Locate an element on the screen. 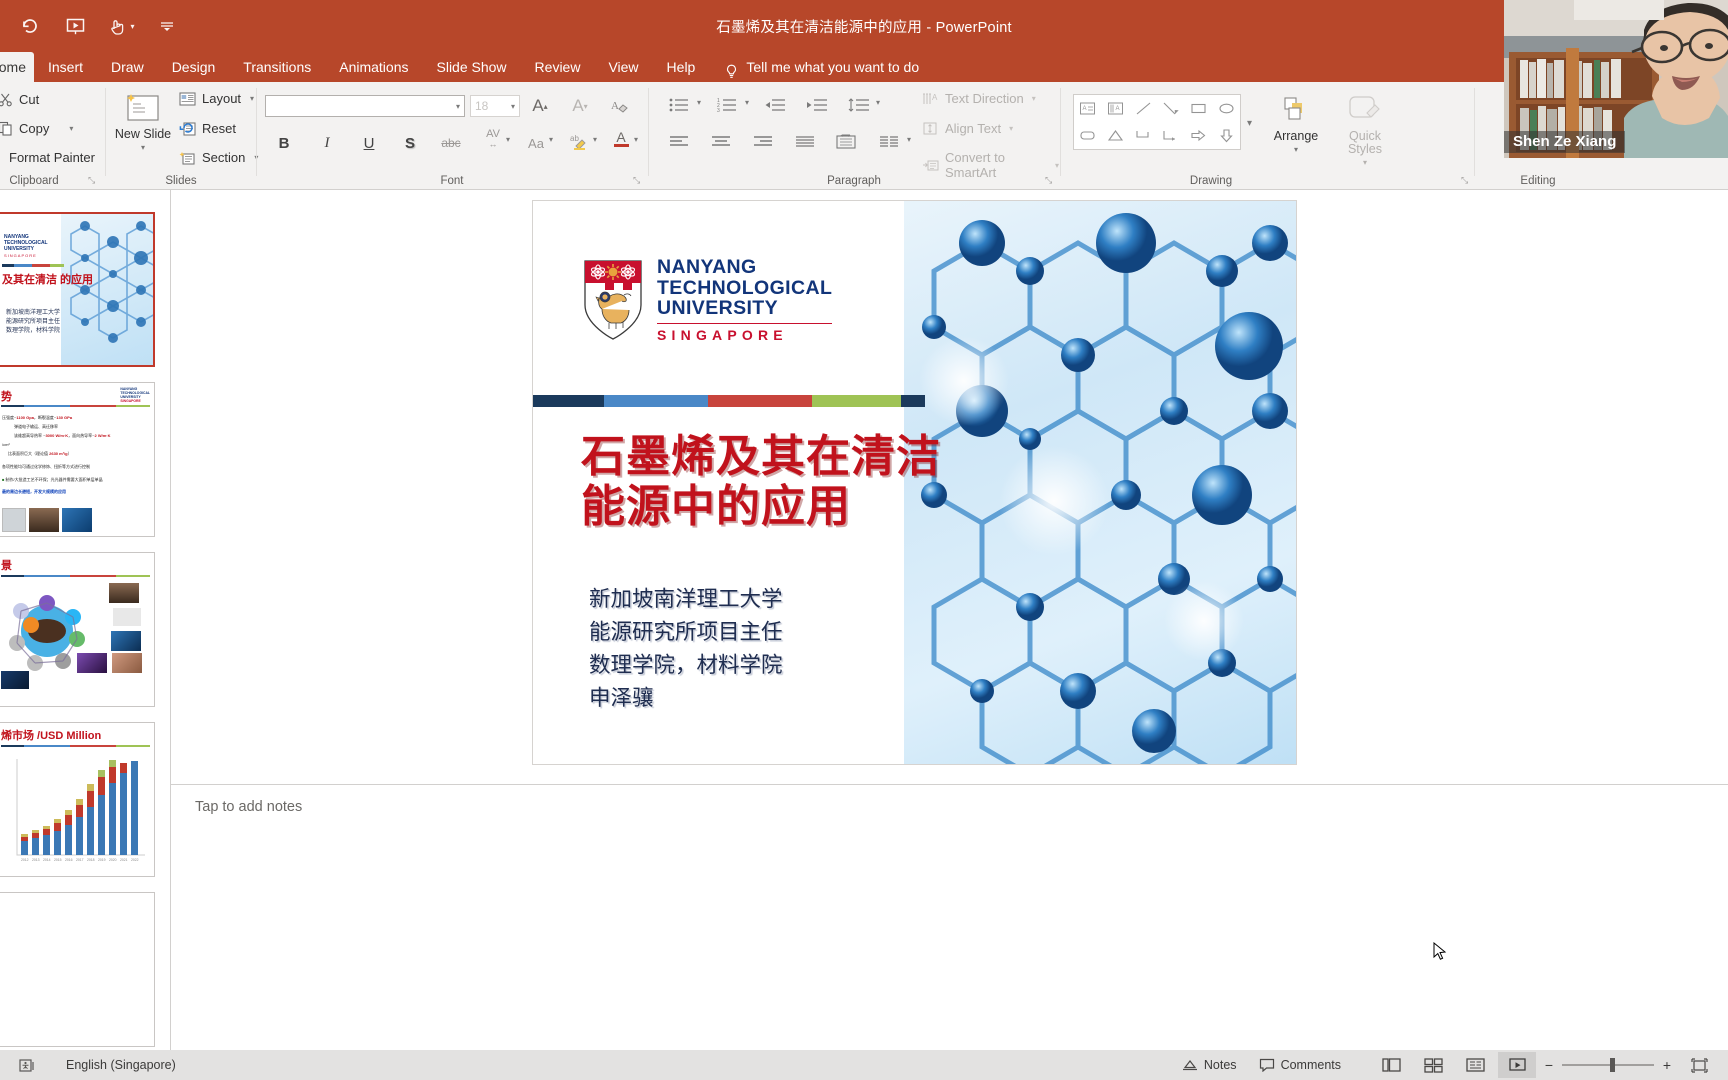 The height and width of the screenshot is (1080, 1728). slide-subtitle-textbox: 新加坡南洋理工大学 能源研究所项目主任 数理学院，材料学院 申泽骧 is located at coordinates (686, 649).